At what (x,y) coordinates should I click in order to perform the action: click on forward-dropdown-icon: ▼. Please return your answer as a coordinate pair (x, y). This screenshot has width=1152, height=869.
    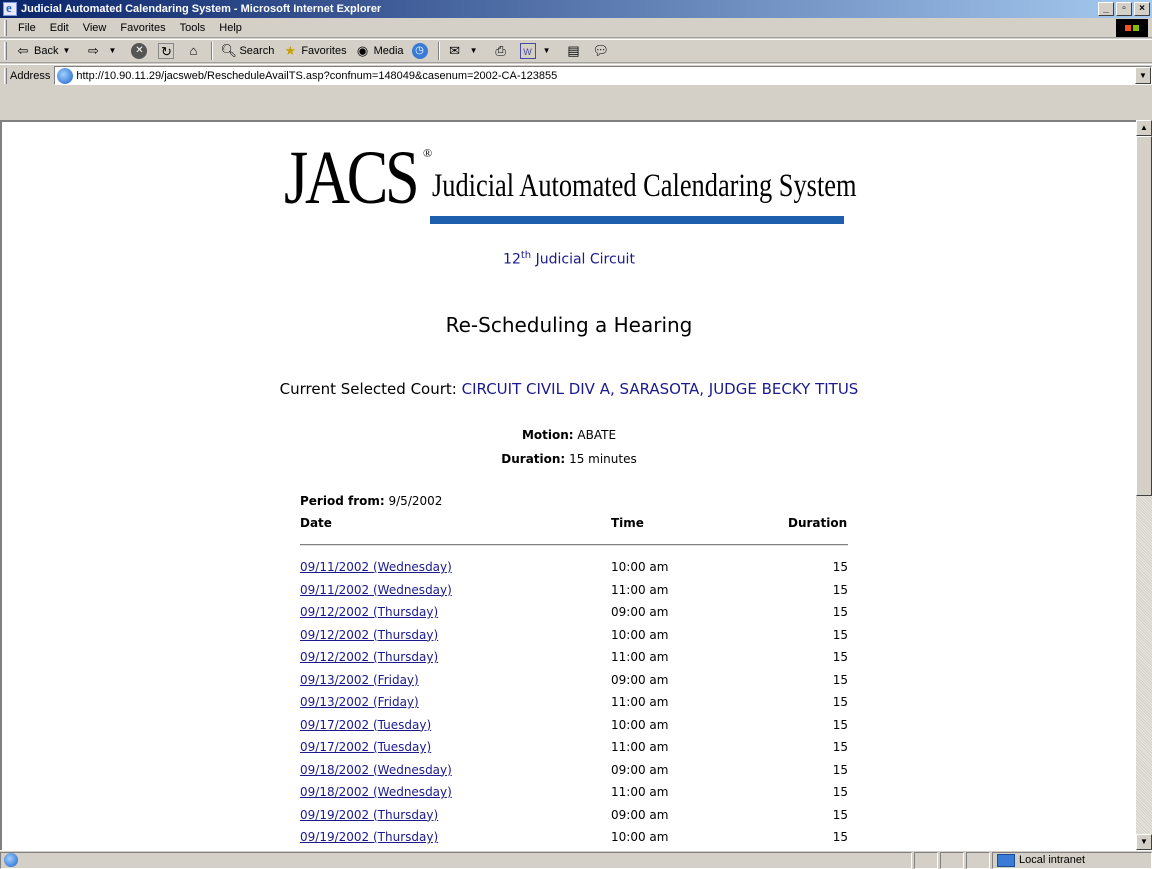
    Looking at the image, I should click on (112, 51).